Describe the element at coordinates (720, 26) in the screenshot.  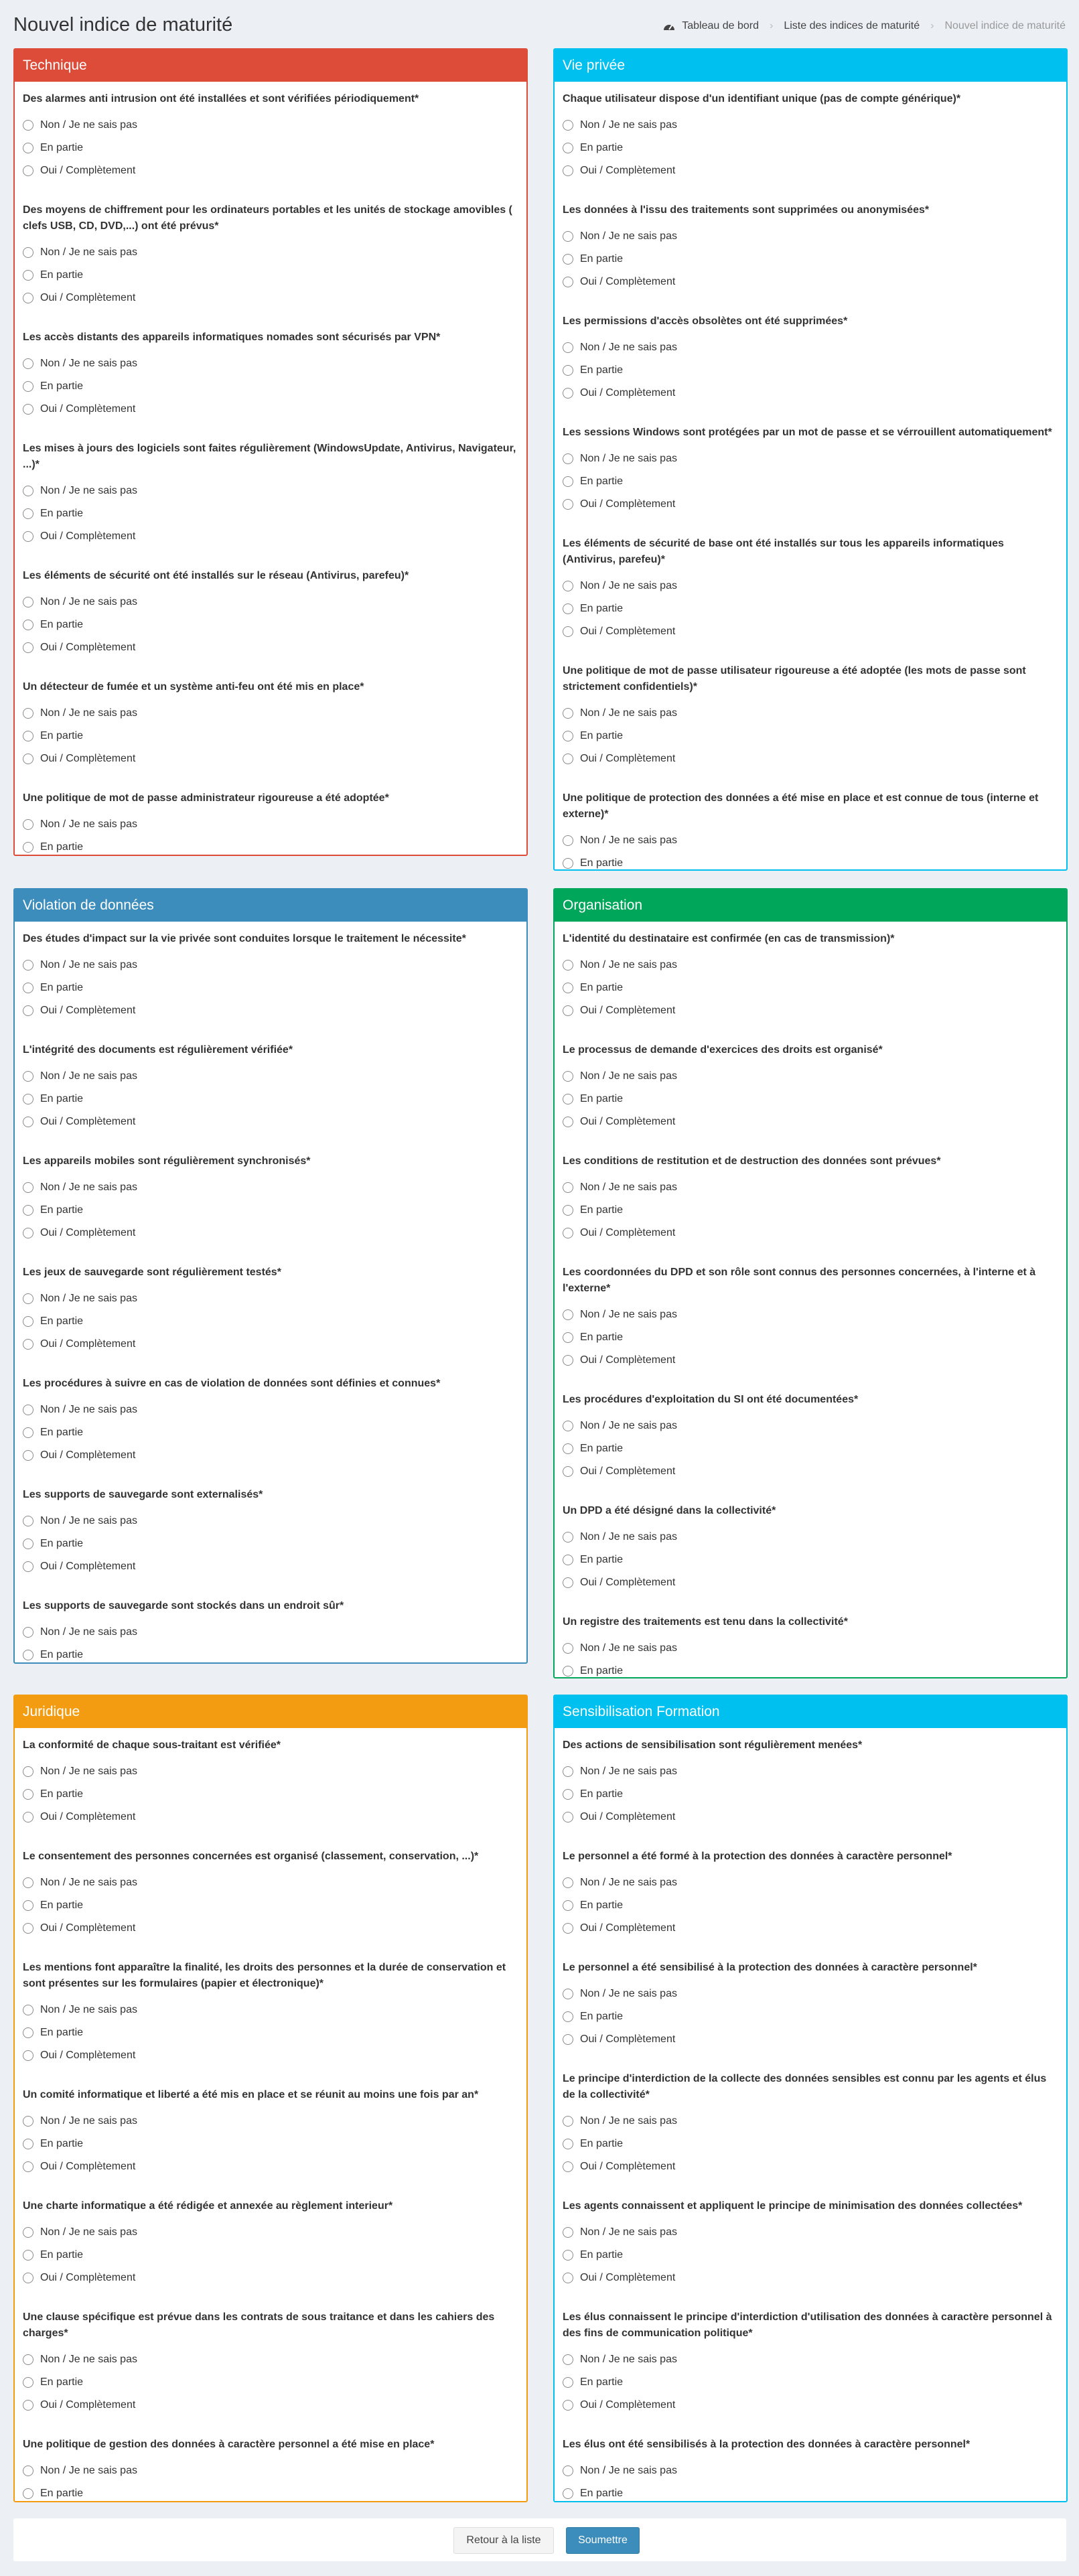
I see `breadcrumb-dashboard-link: Tableau de bord` at that location.